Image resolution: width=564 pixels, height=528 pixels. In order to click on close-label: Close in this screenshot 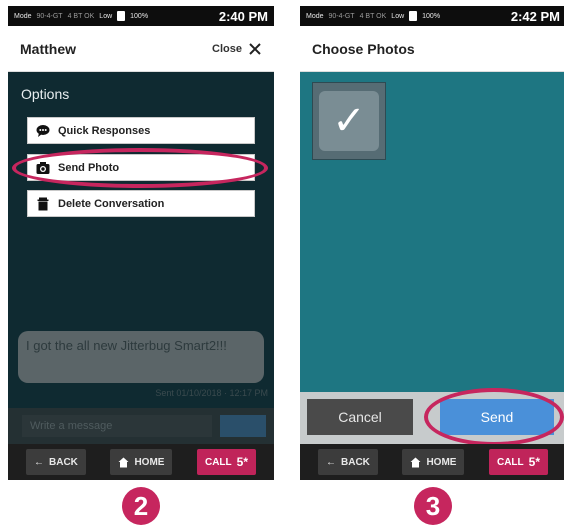, I will do `click(227, 48)`.